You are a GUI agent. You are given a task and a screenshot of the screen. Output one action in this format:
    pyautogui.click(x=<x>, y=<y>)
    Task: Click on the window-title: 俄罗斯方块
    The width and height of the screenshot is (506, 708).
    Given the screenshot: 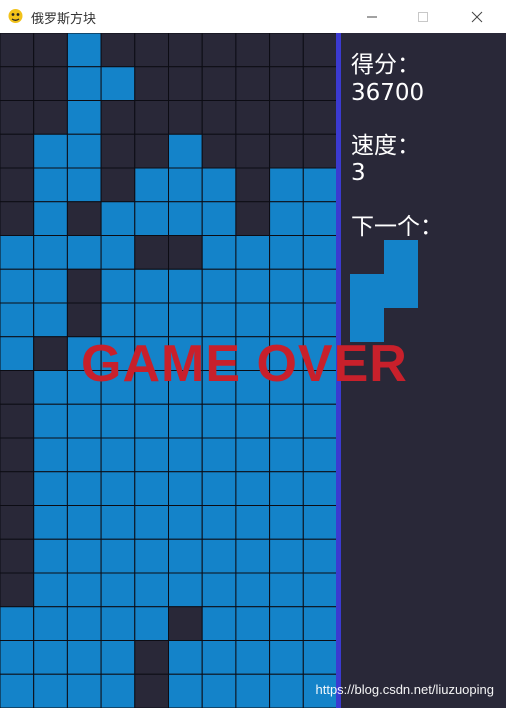 What is the action you would take?
    pyautogui.click(x=64, y=19)
    